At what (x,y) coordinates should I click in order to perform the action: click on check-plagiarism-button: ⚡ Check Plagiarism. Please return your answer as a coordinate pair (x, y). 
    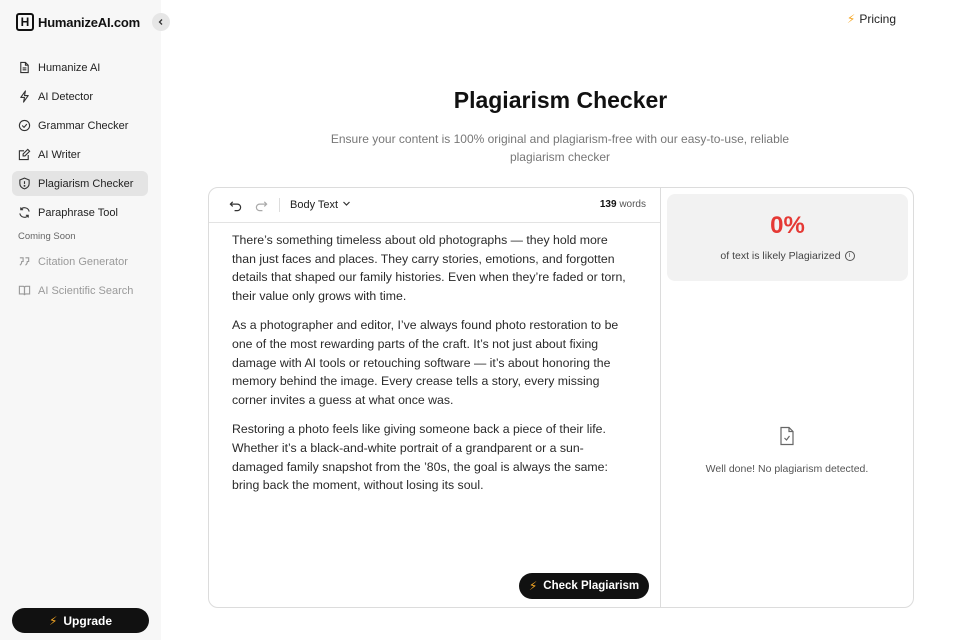
    Looking at the image, I should click on (584, 586).